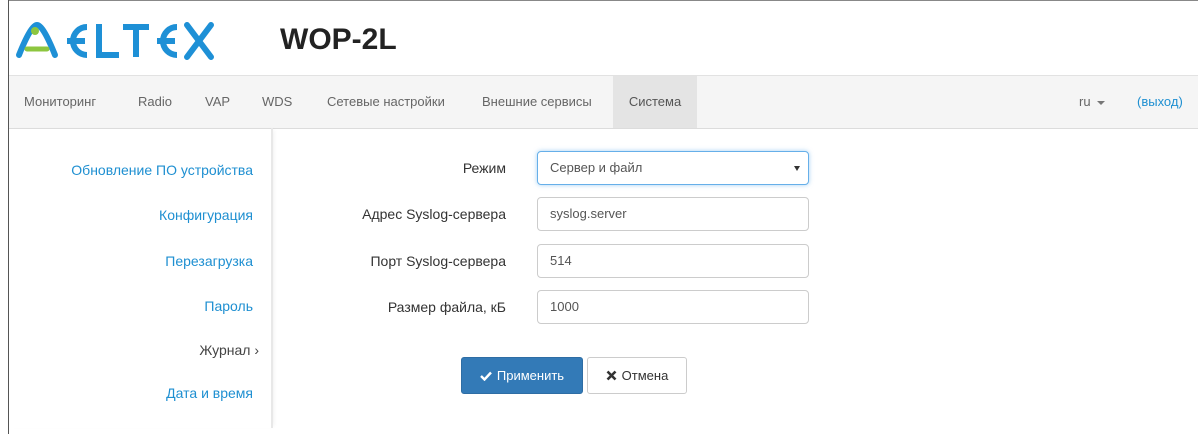 The image size is (1198, 434). I want to click on sidebar-item-reboot: Перезагрузка, so click(209, 261).